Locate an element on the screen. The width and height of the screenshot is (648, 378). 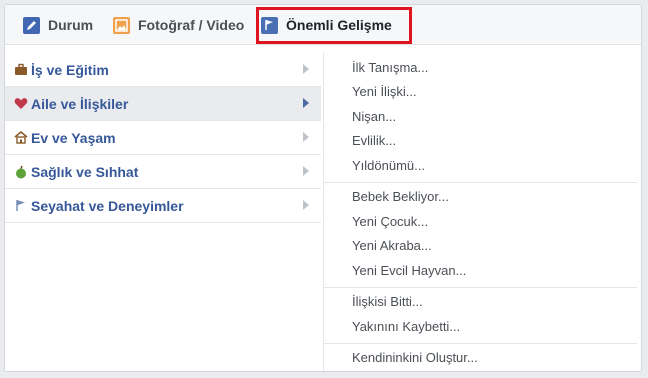
category-work-education: İş ve Eğitim is located at coordinates (163, 70).